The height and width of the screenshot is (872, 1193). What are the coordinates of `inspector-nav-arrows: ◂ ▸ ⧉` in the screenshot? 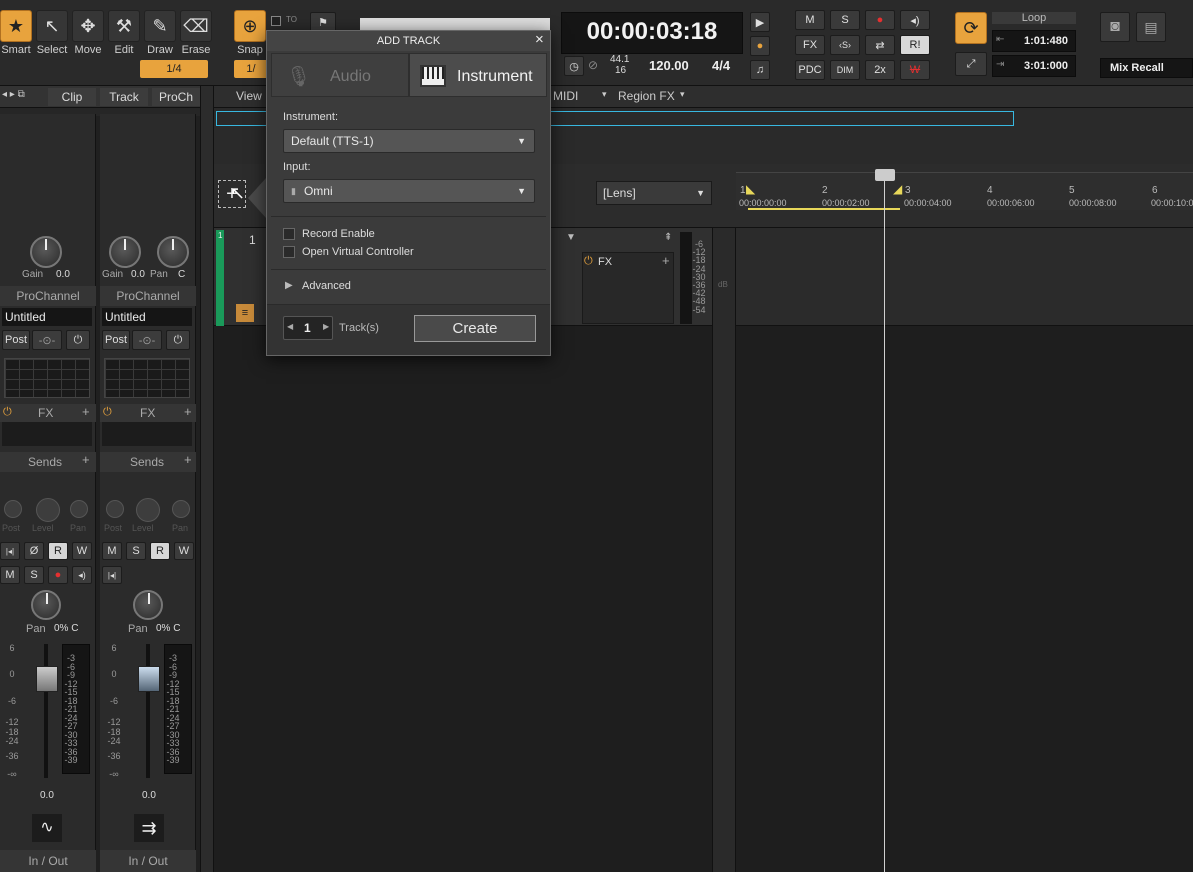 It's located at (13, 94).